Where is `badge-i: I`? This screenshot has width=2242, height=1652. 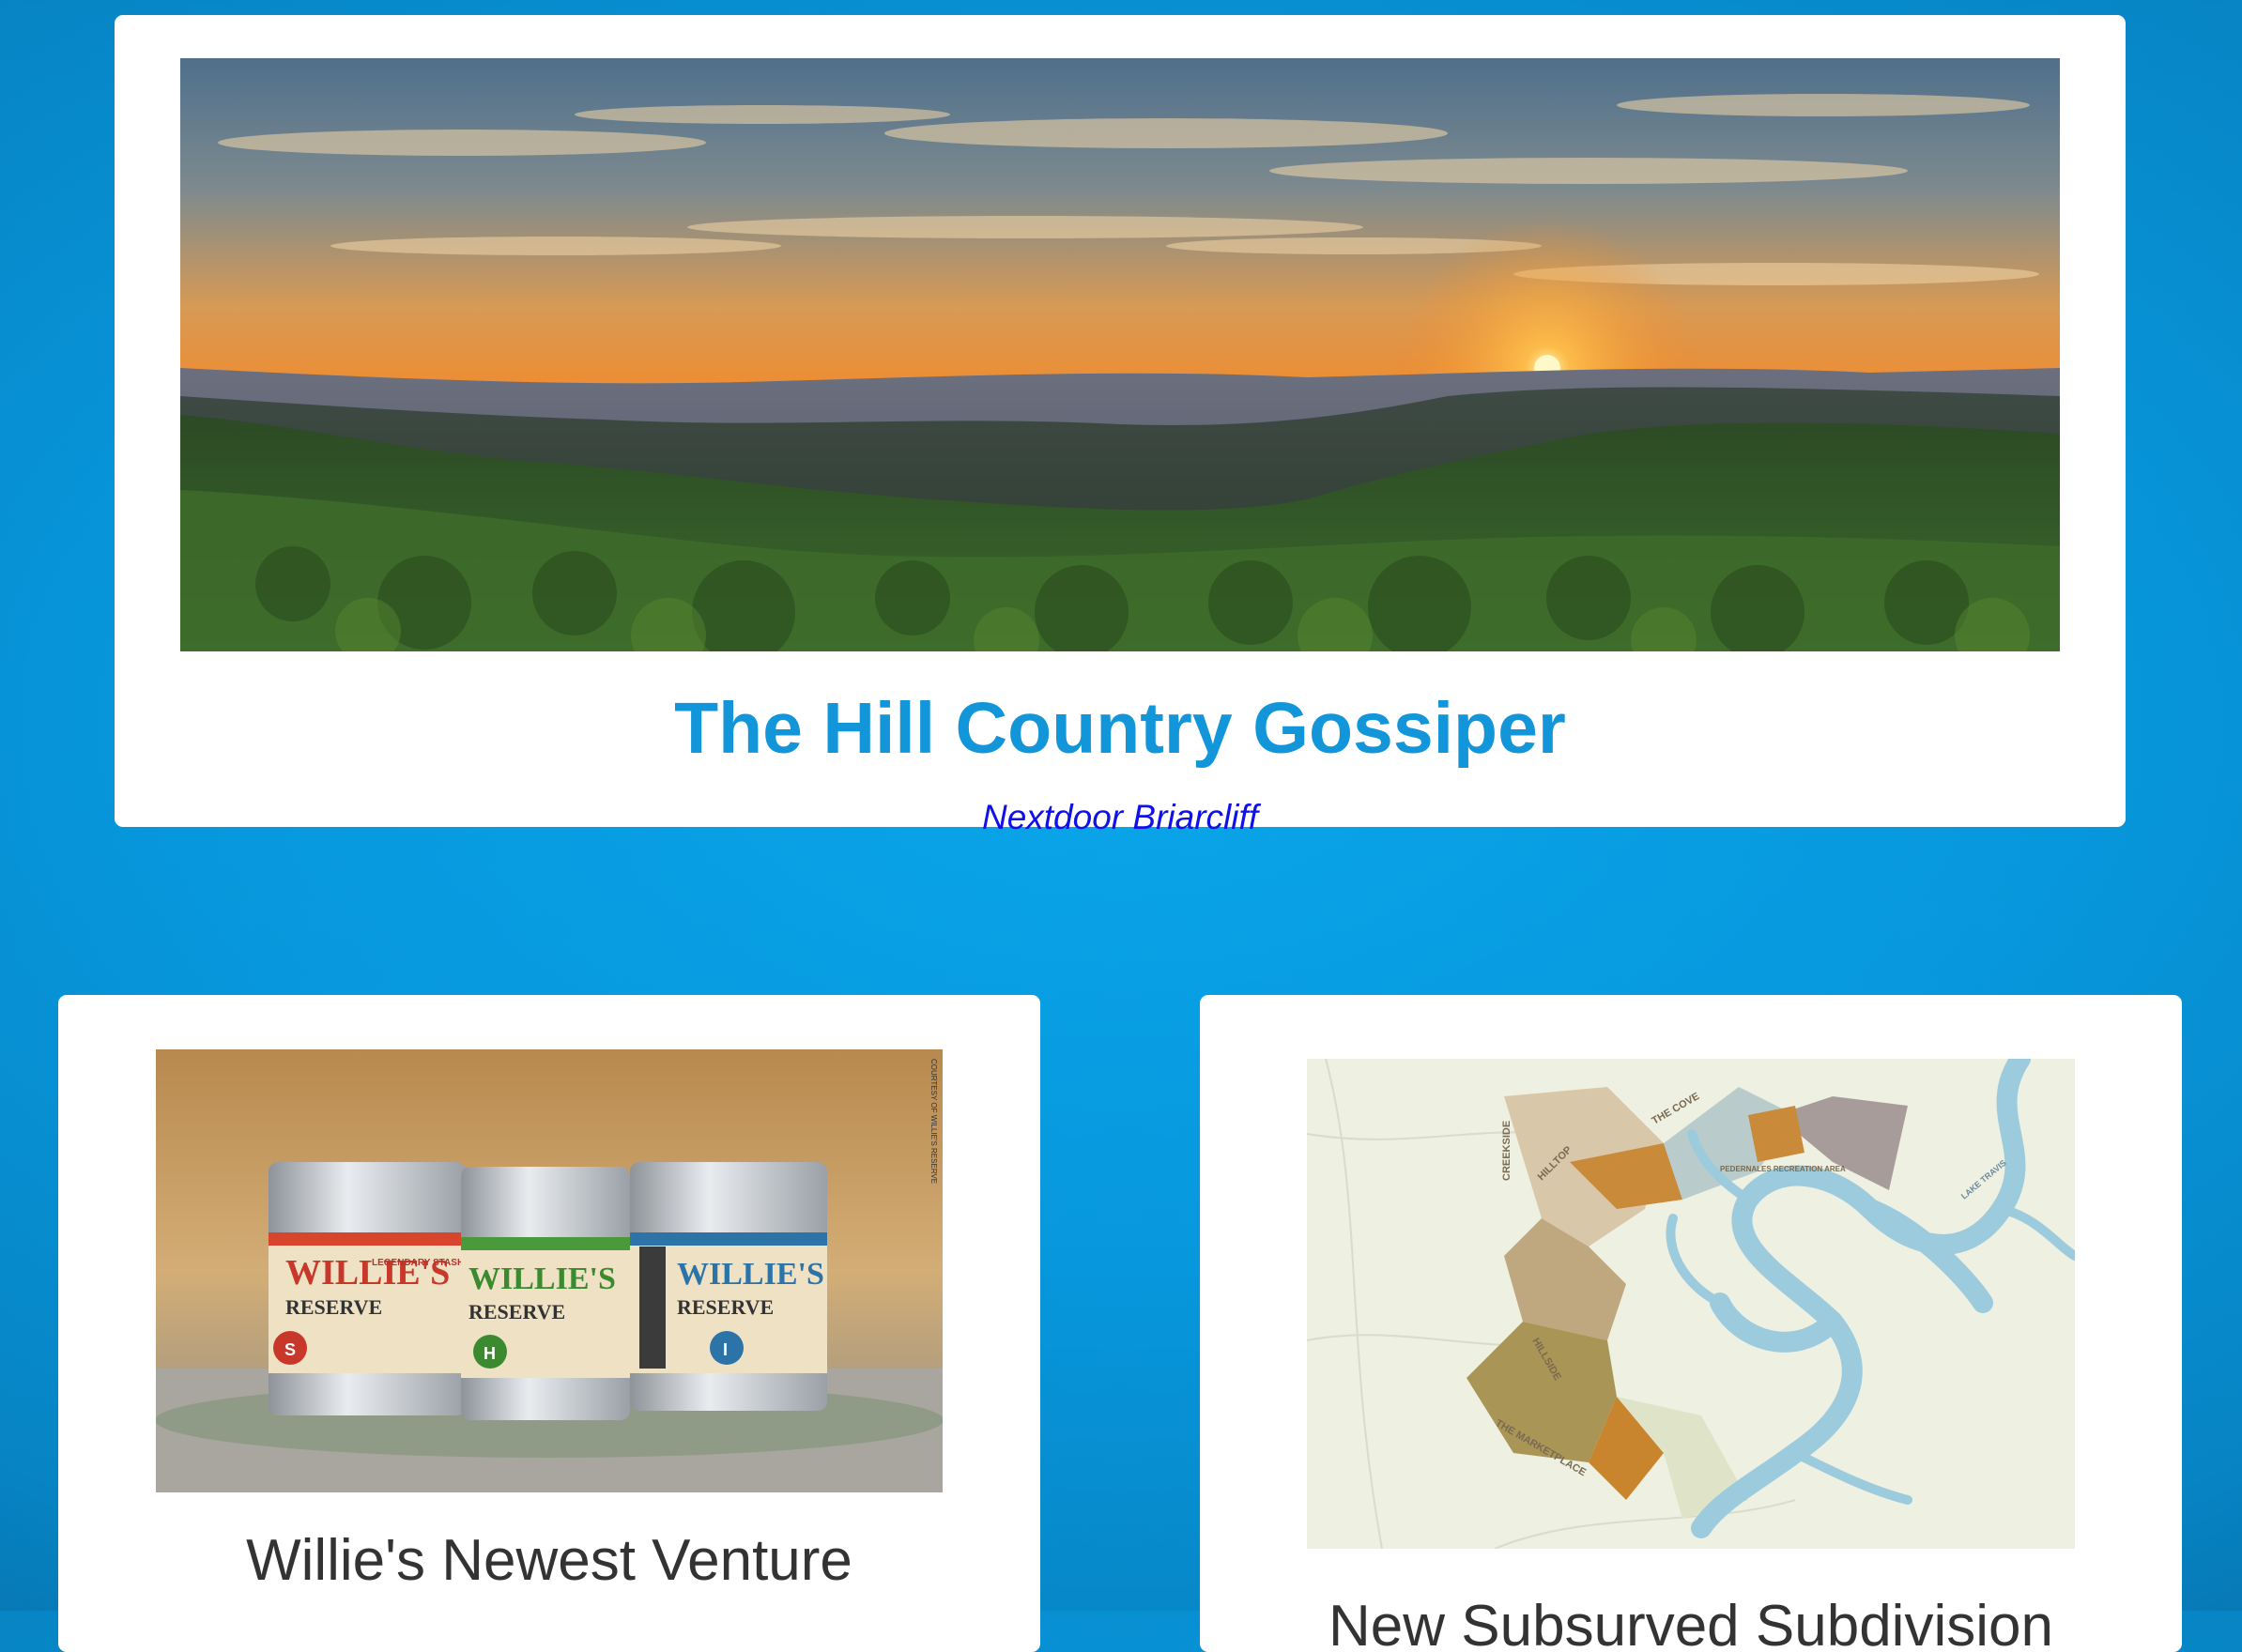
badge-i: I is located at coordinates (726, 1349).